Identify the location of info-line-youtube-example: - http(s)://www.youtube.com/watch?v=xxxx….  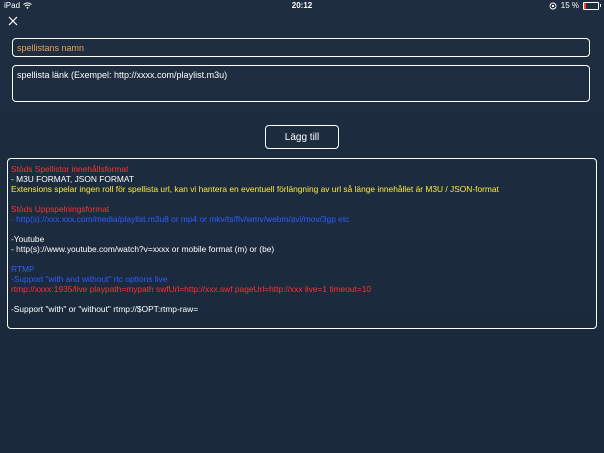
(143, 249).